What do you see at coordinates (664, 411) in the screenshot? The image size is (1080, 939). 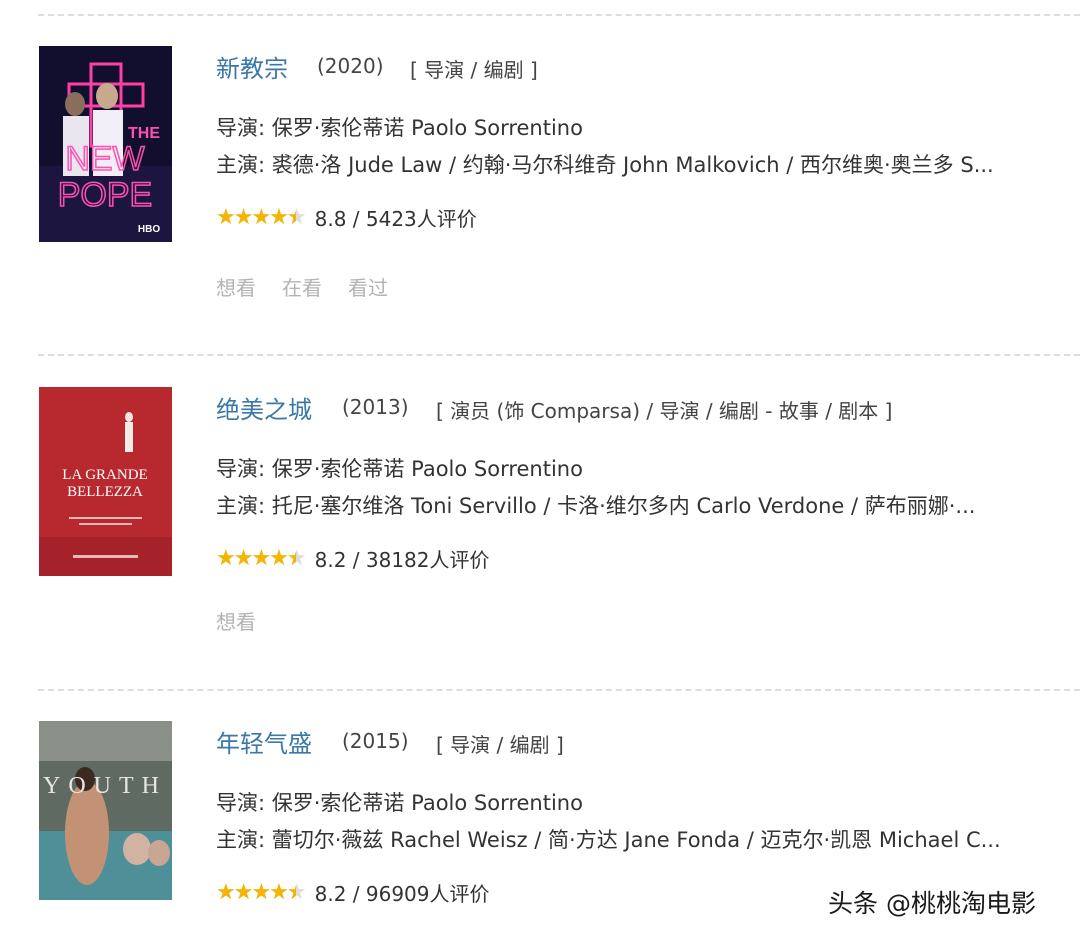 I see `movie-roles: [ 演员 (饰 Comparsa) / 导演 / 编剧 - 故事 / 剧本 ]` at bounding box center [664, 411].